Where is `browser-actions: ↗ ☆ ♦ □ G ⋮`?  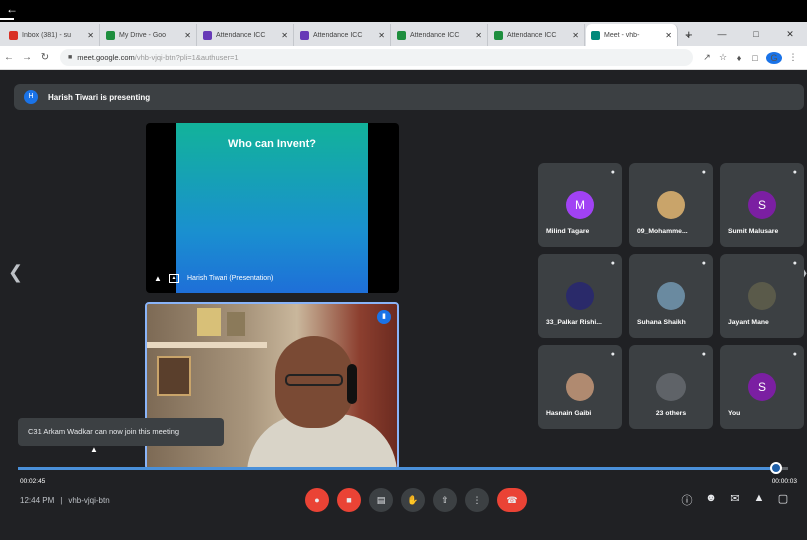 browser-actions: ↗ ☆ ♦ □ G ⋮ is located at coordinates (750, 57).